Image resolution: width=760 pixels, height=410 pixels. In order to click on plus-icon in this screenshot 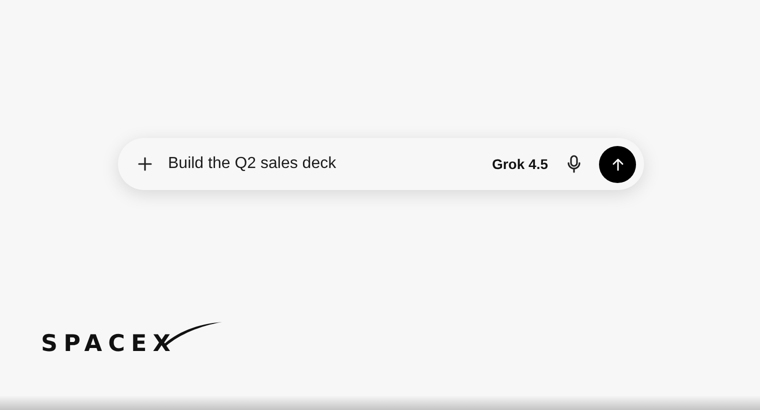, I will do `click(145, 164)`.